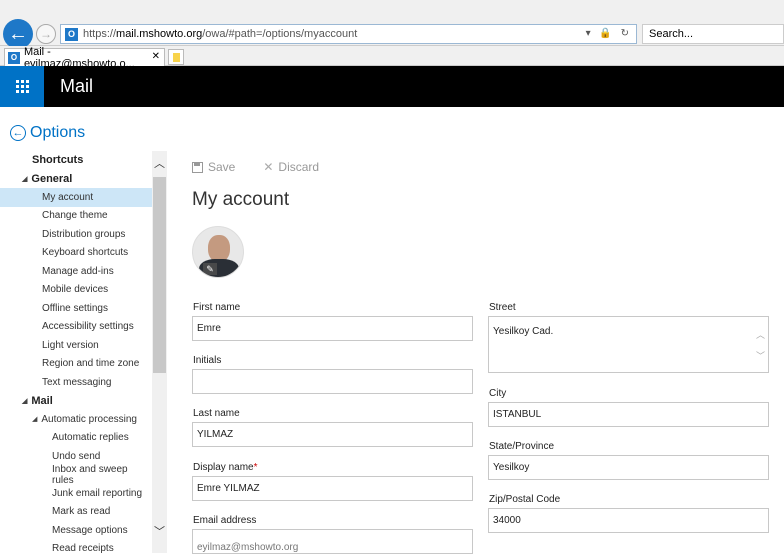 The image size is (784, 554). What do you see at coordinates (225, 520) in the screenshot?
I see `email-label: Email address` at bounding box center [225, 520].